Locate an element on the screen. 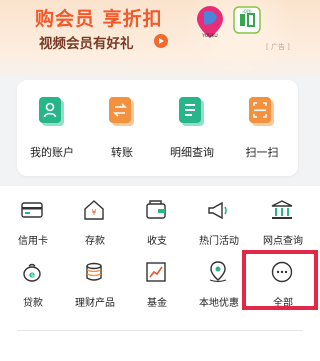 This screenshot has width=320, height=361. grid-item-local-deals: 本地优惠 is located at coordinates (219, 282).